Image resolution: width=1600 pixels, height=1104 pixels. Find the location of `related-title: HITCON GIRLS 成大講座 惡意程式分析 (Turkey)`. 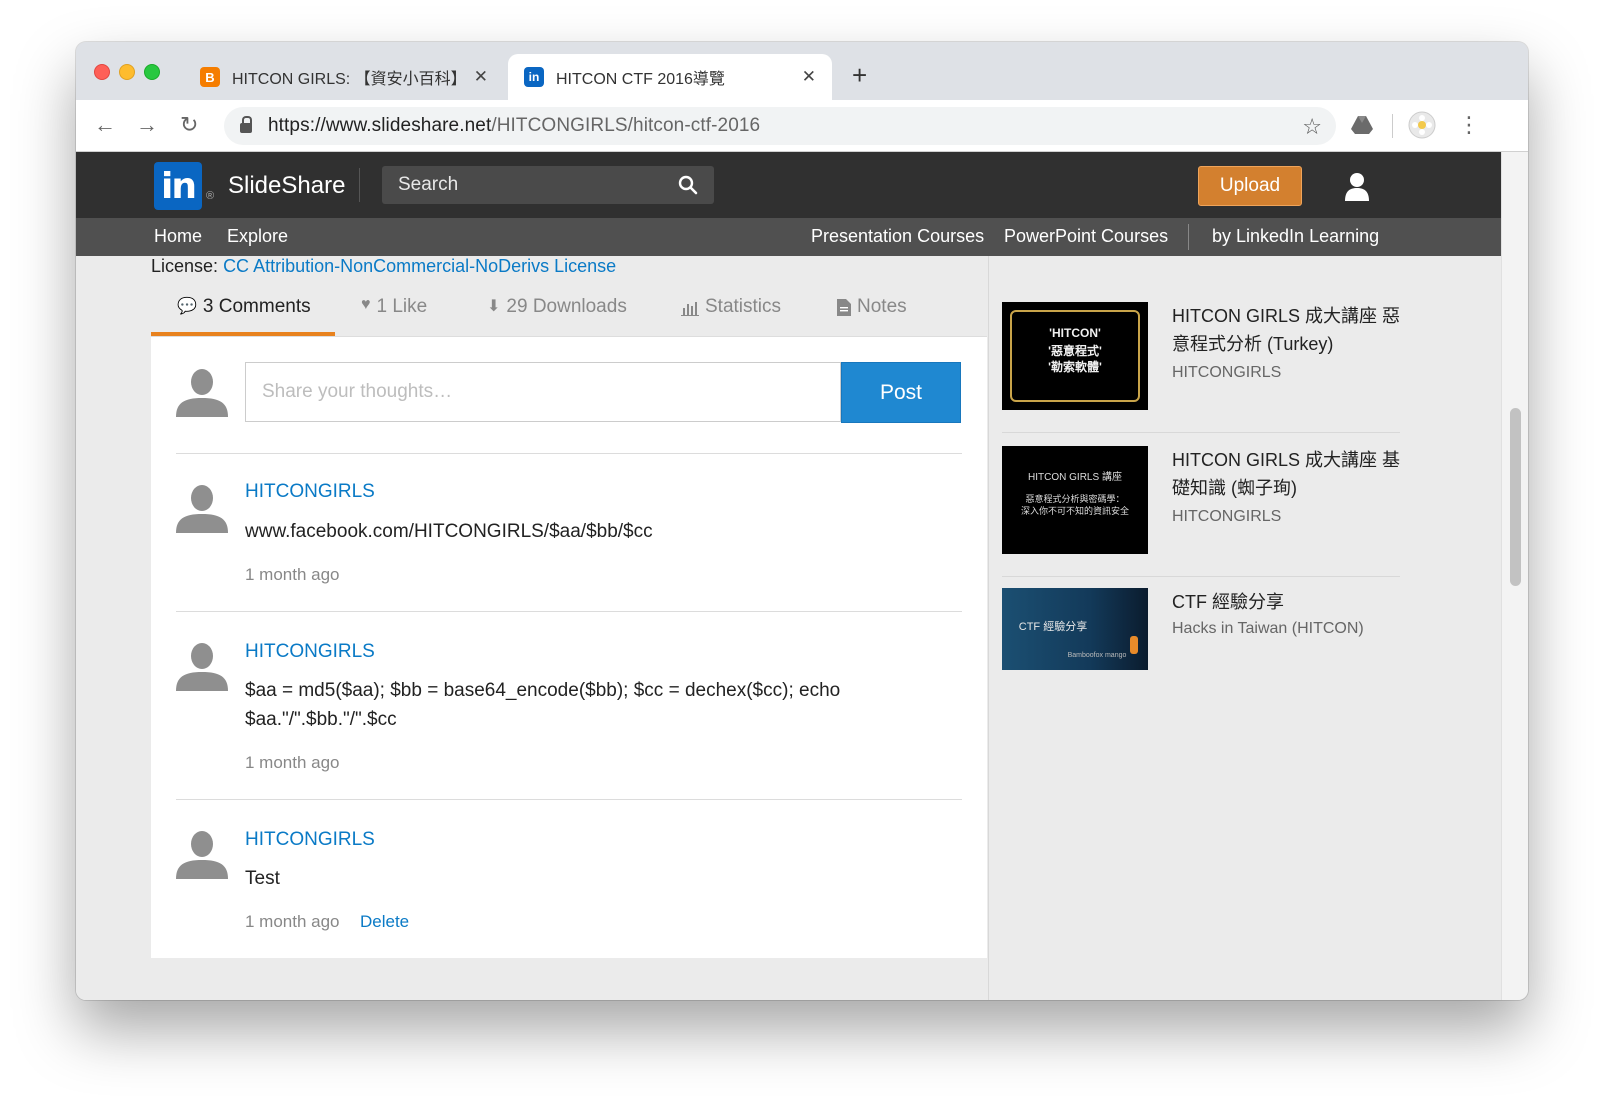

related-title: HITCON GIRLS 成大講座 惡意程式分析 (Turkey) is located at coordinates (1286, 330).